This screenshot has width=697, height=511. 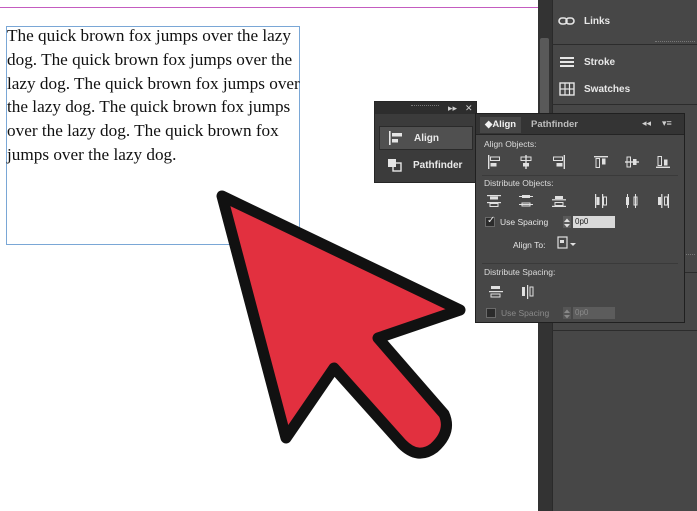 I want to click on align-horizontal-centers-icon, so click(x=526, y=162).